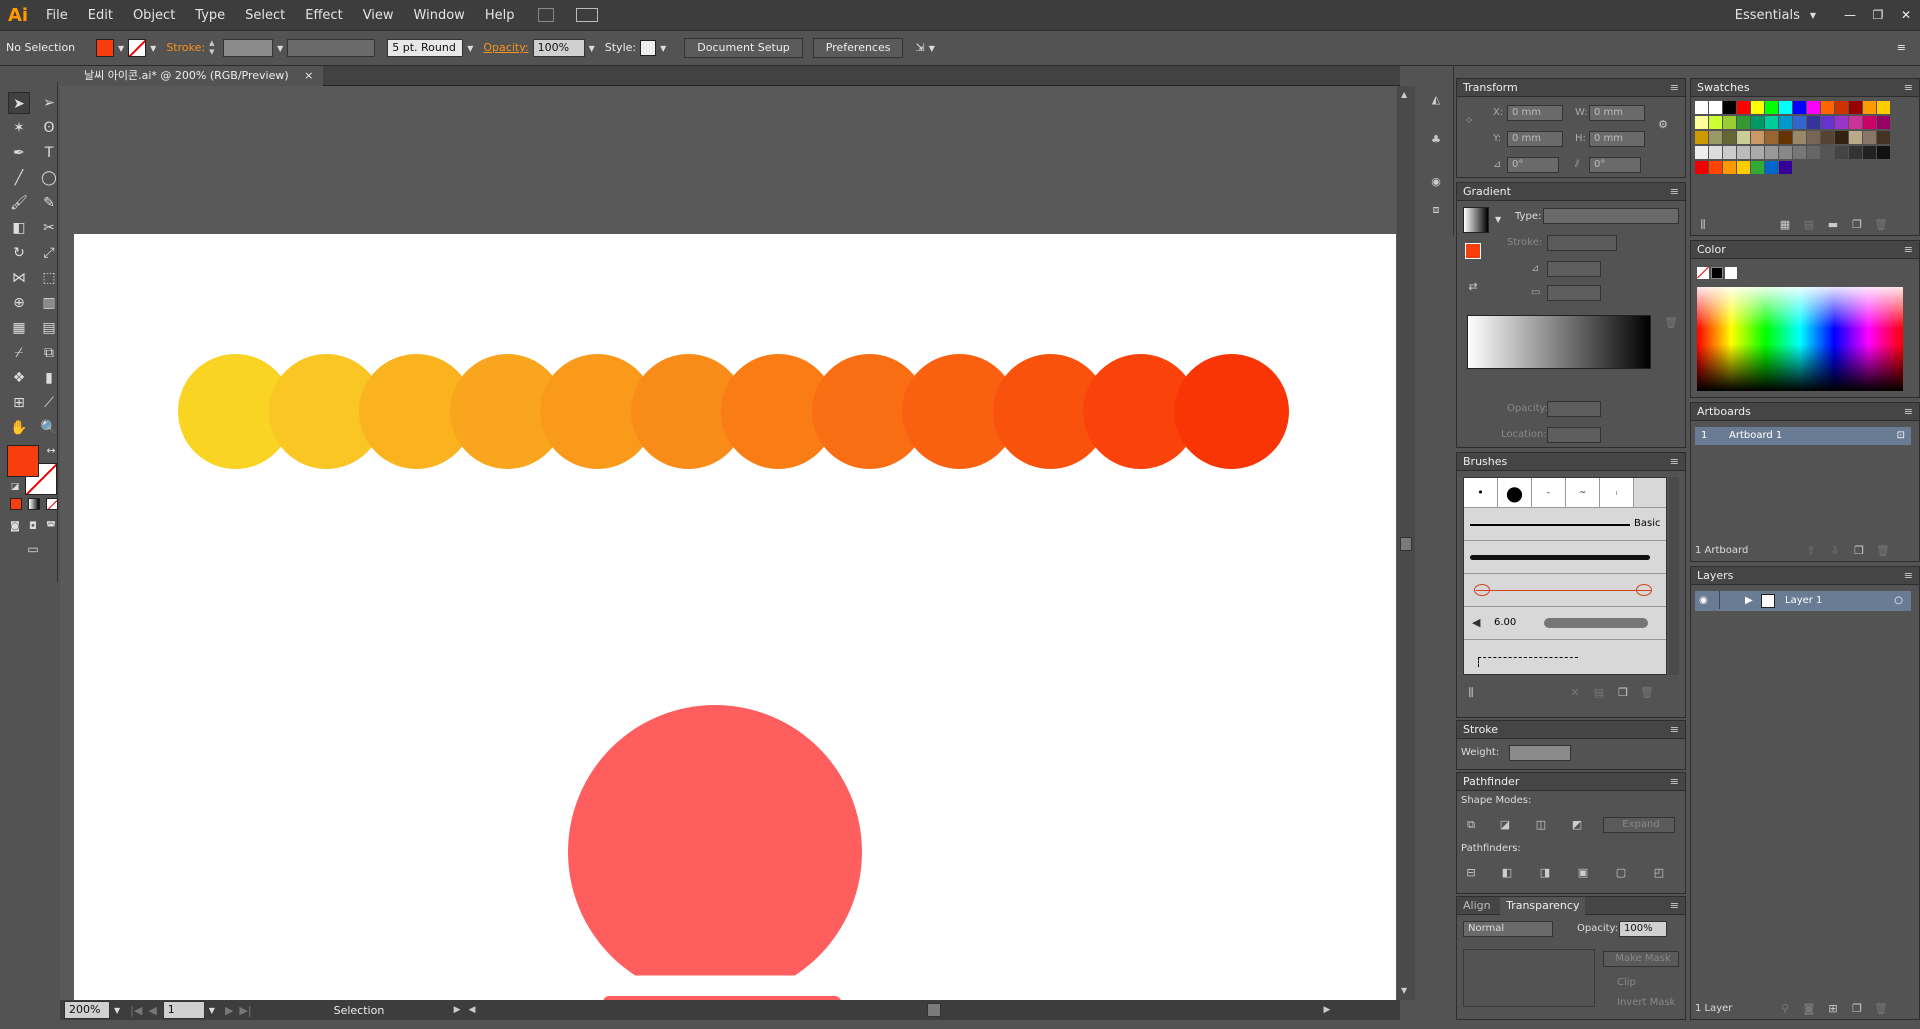 This screenshot has height=1029, width=1920. What do you see at coordinates (19, 378) in the screenshot?
I see `symbol-sprayer-icon: ❖` at bounding box center [19, 378].